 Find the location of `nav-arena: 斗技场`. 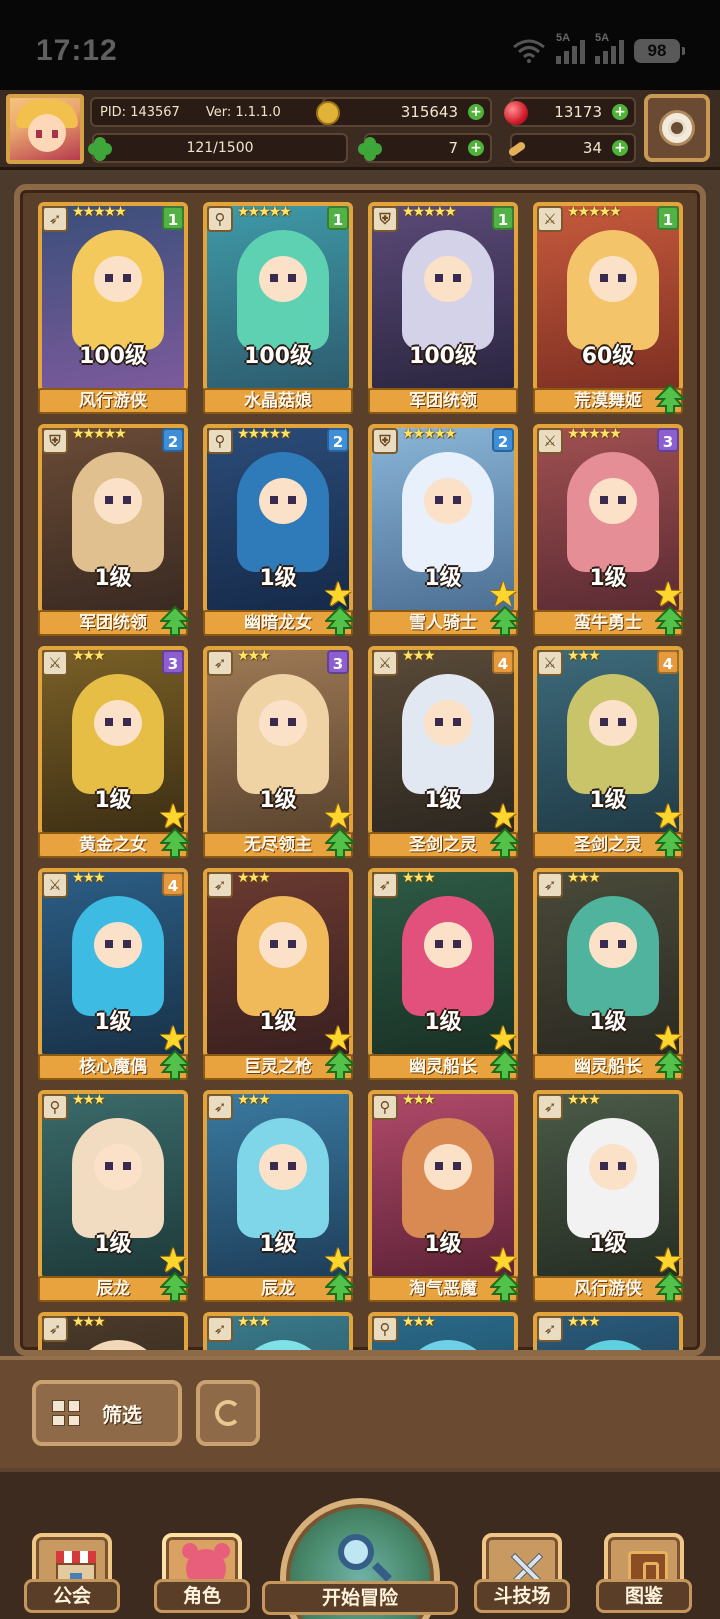

nav-arena: 斗技场 is located at coordinates (522, 1564).